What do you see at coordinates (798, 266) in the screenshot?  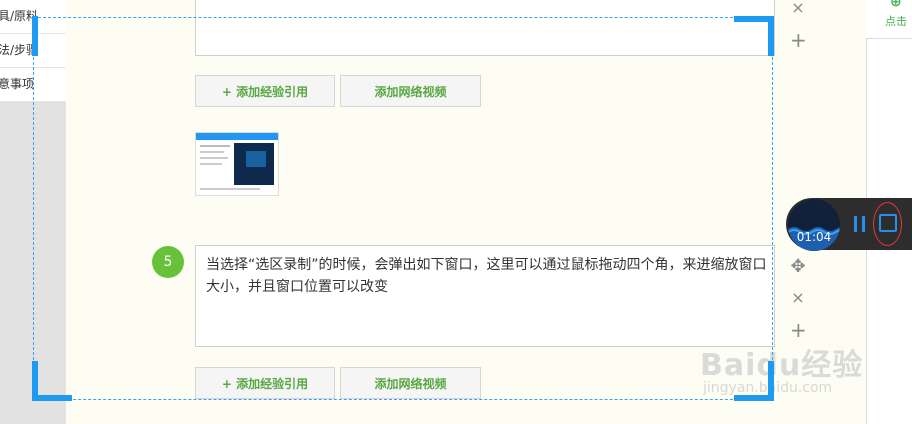 I see `move-step-icon: ✥` at bounding box center [798, 266].